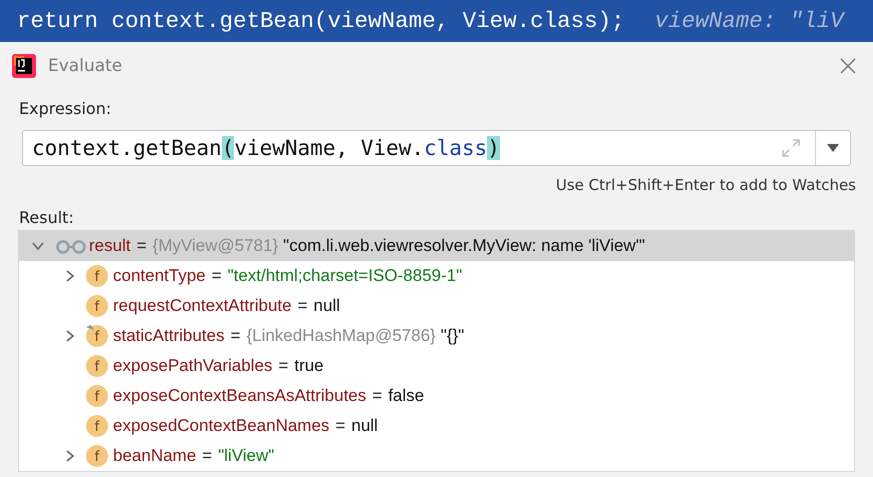 The image size is (873, 477). I want to click on variable-name: requestContextAttribute, so click(202, 306).